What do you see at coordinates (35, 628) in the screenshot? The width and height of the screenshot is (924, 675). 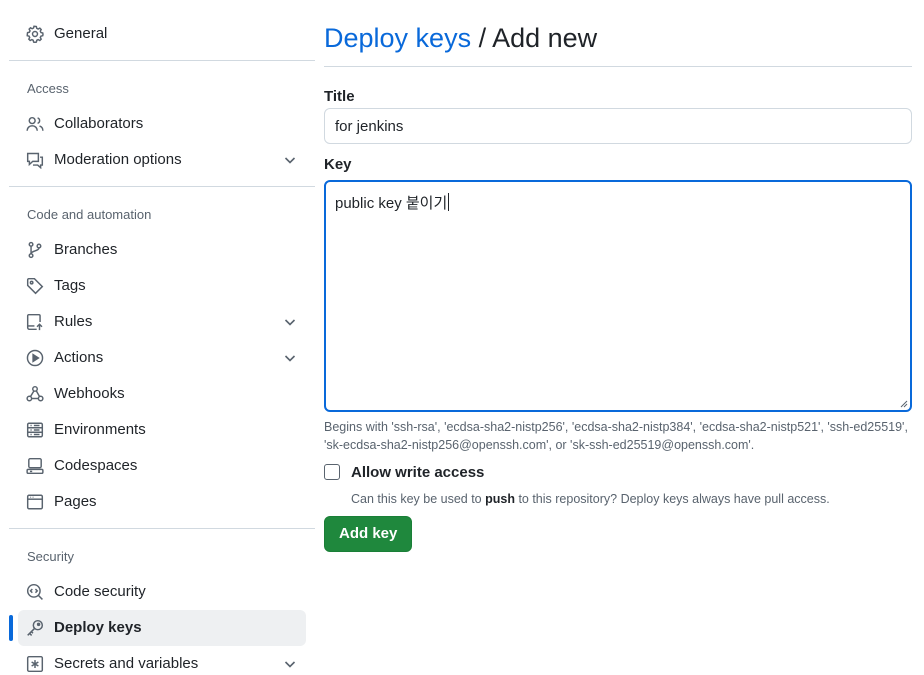 I see `key-icon` at bounding box center [35, 628].